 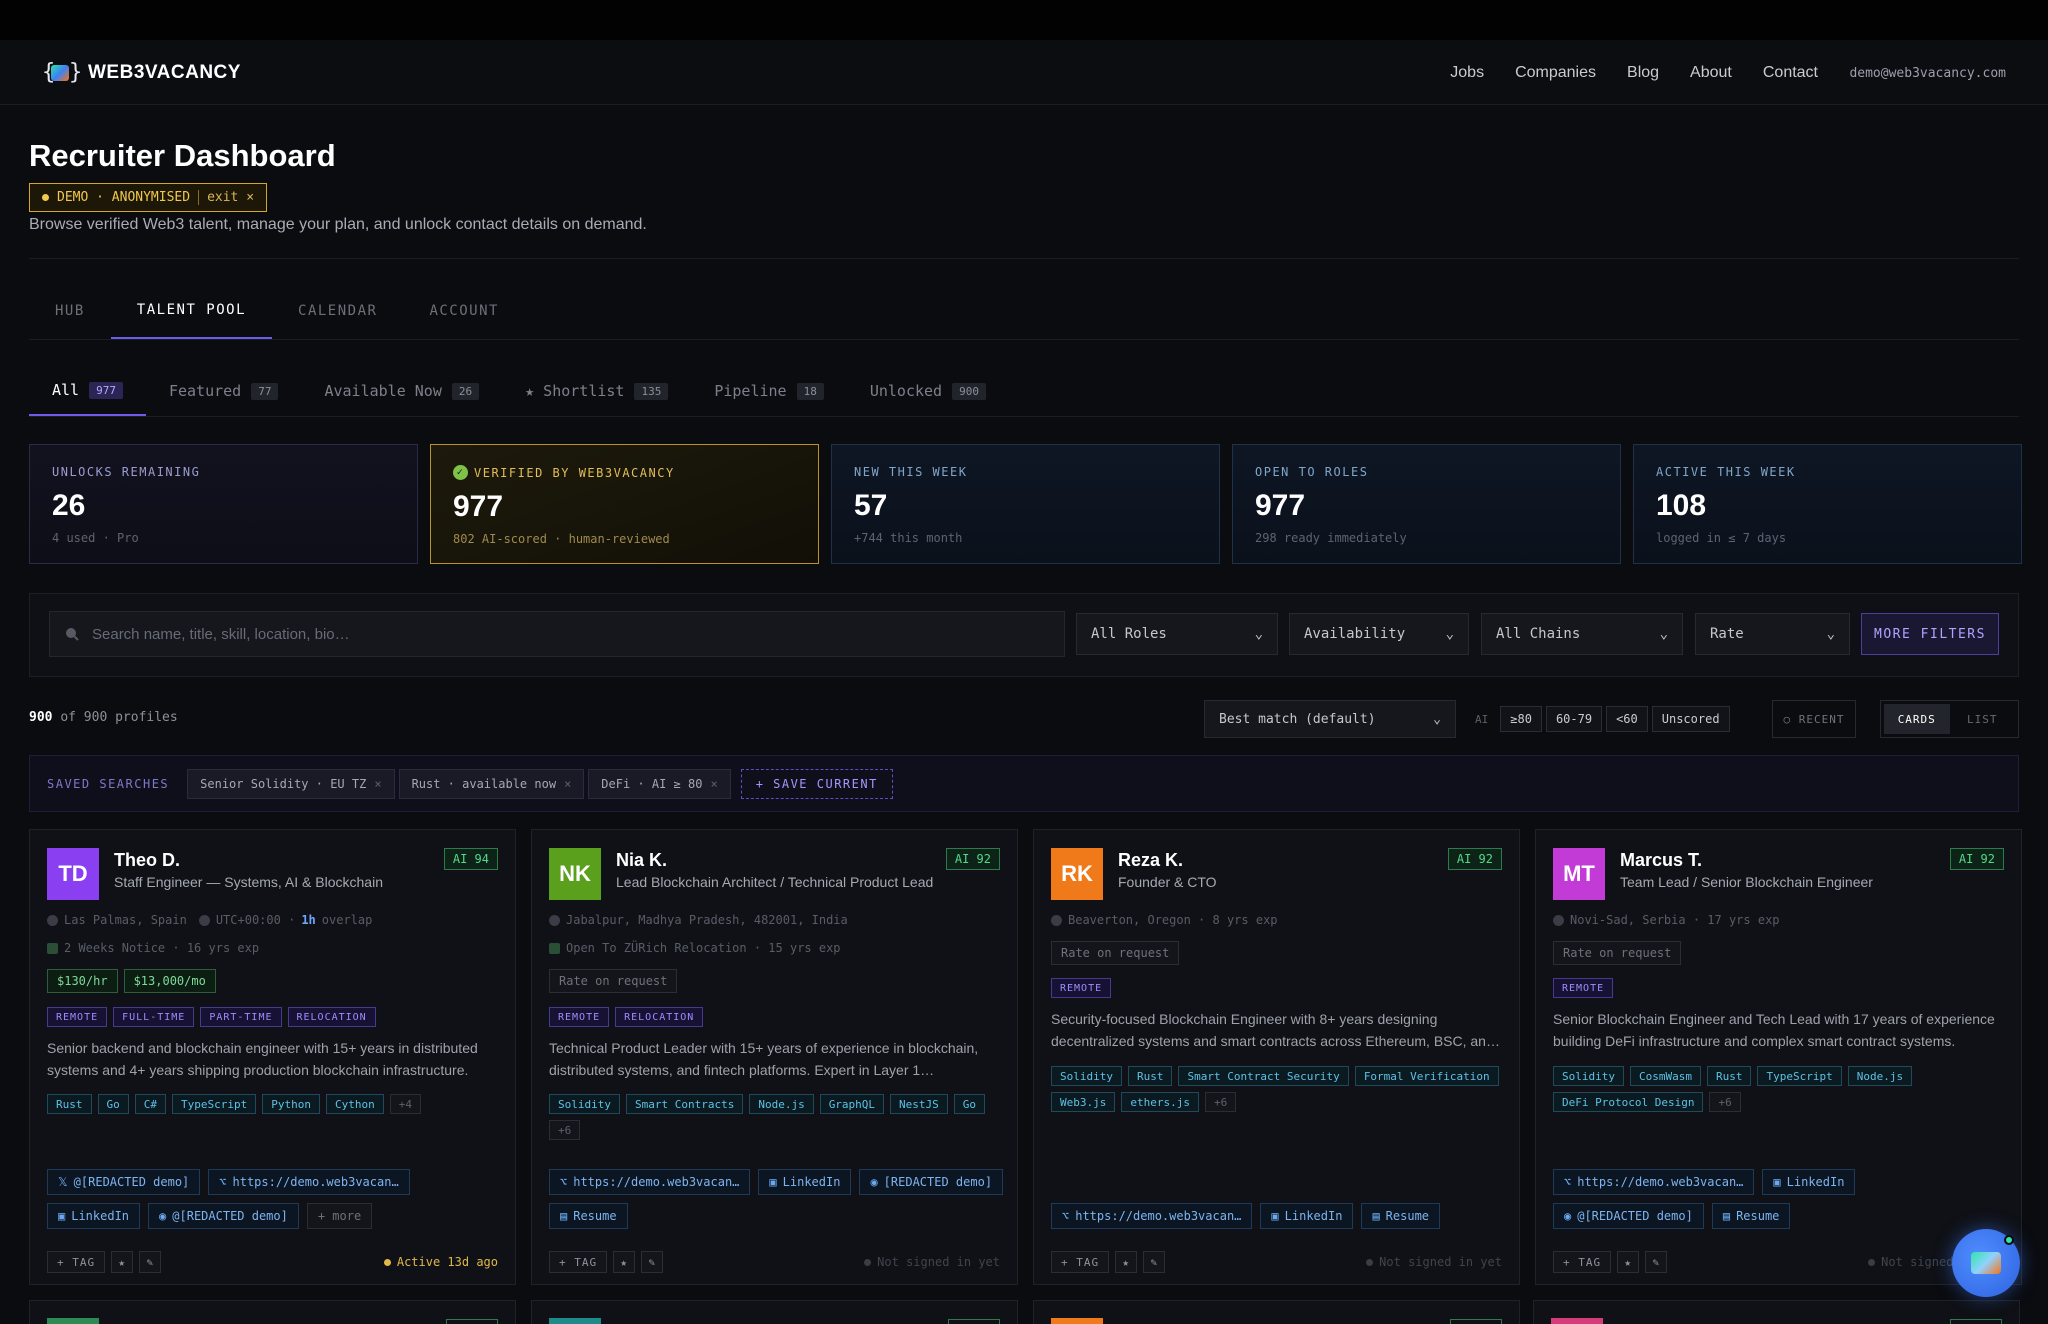 What do you see at coordinates (1830, 634) in the screenshot?
I see `chevron-down-icon: ⌄` at bounding box center [1830, 634].